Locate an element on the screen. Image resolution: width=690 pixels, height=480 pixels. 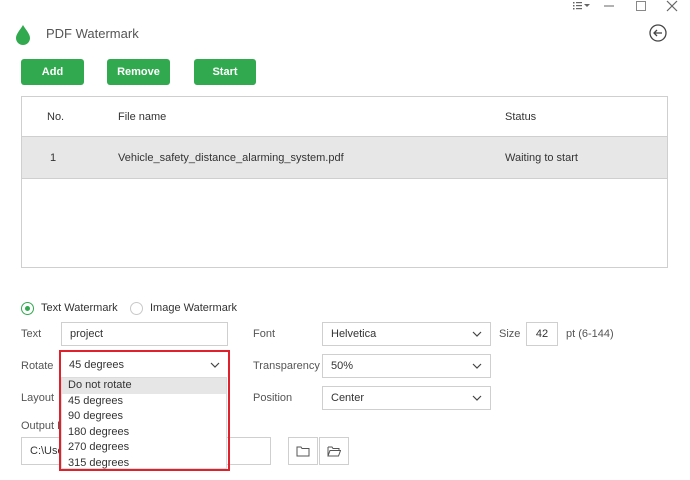
browse-folder-button is located at coordinates (303, 451).